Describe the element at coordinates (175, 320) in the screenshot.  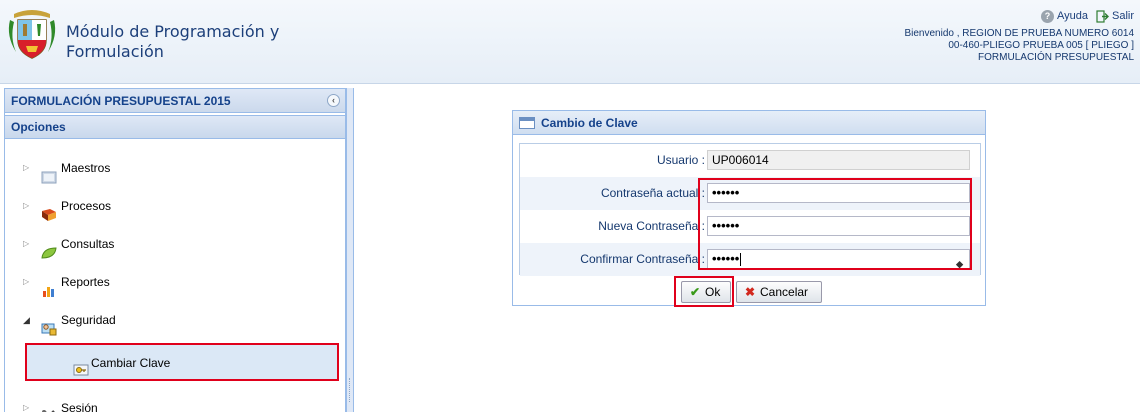
I see `tree-item-seguridad: ◢ Seguridad` at that location.